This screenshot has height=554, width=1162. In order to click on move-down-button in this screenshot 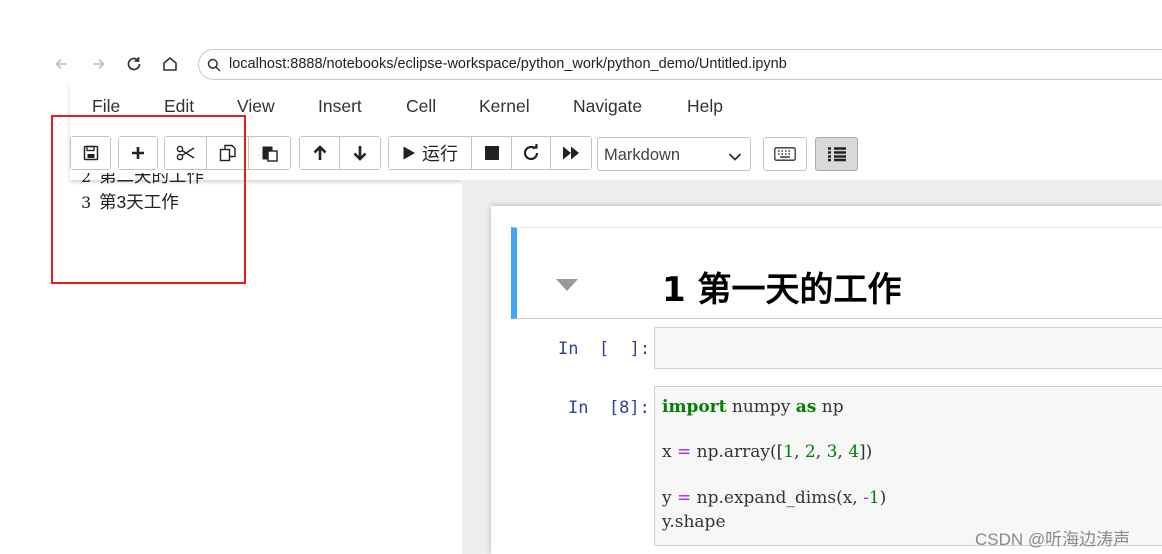, I will do `click(360, 153)`.